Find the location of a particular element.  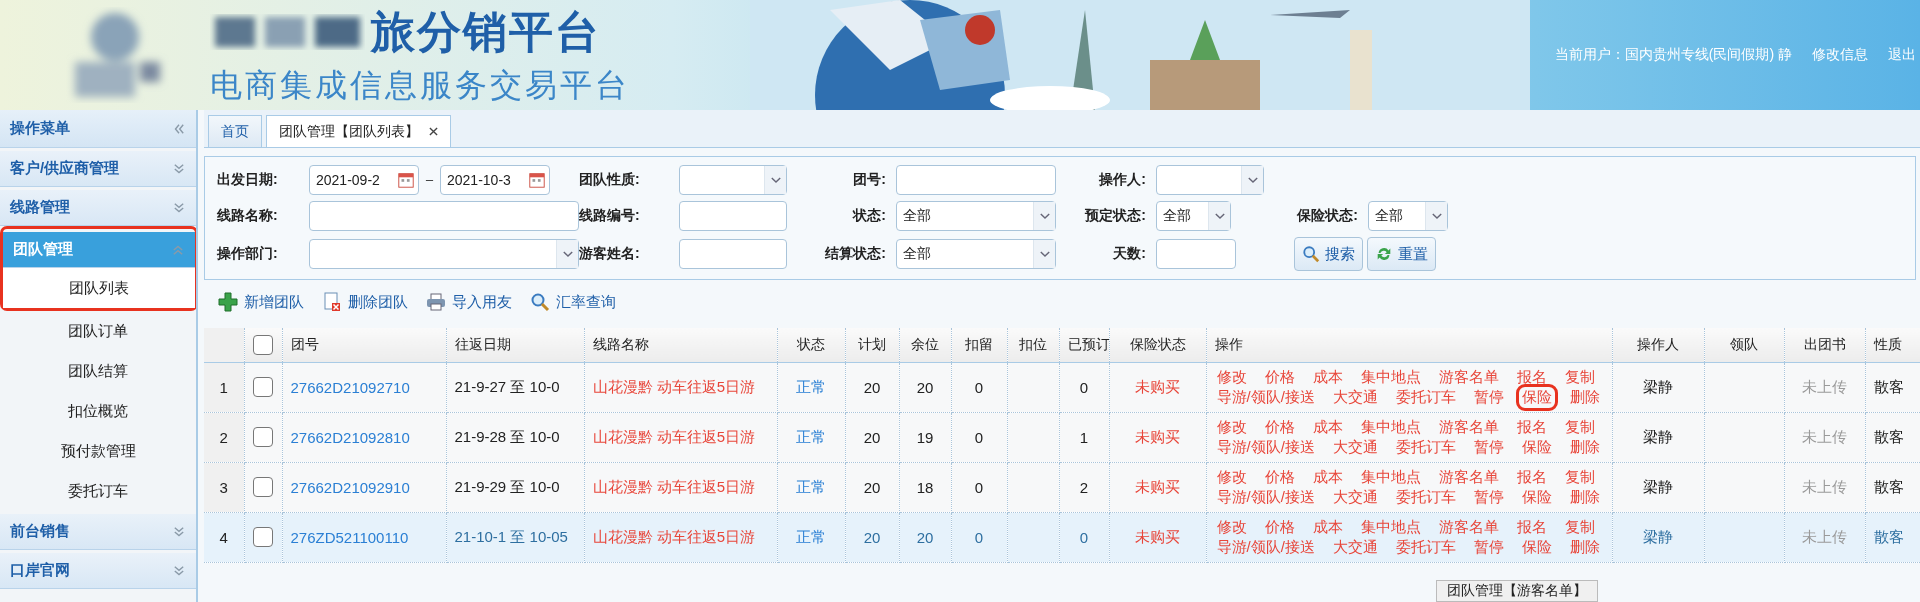

date-field: 2021-09-2 is located at coordinates (364, 180).